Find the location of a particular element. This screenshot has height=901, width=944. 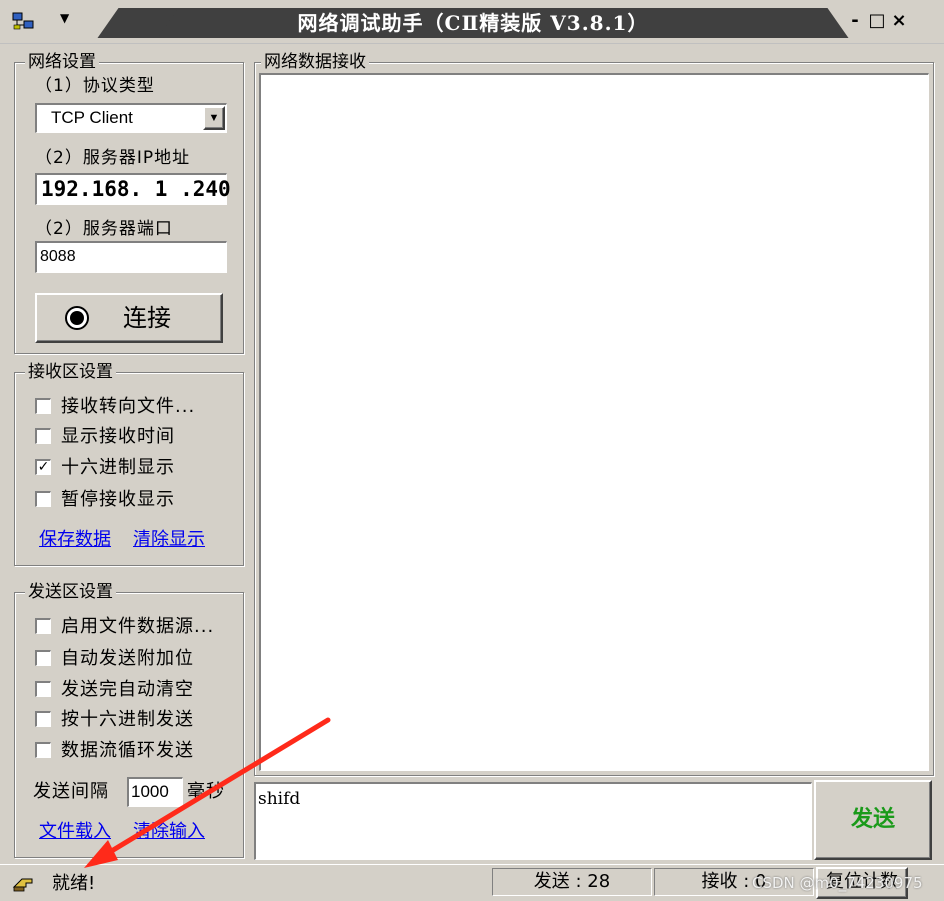

checkbox-hex-display: ✓ 十六进制显示 is located at coordinates (135, 468).